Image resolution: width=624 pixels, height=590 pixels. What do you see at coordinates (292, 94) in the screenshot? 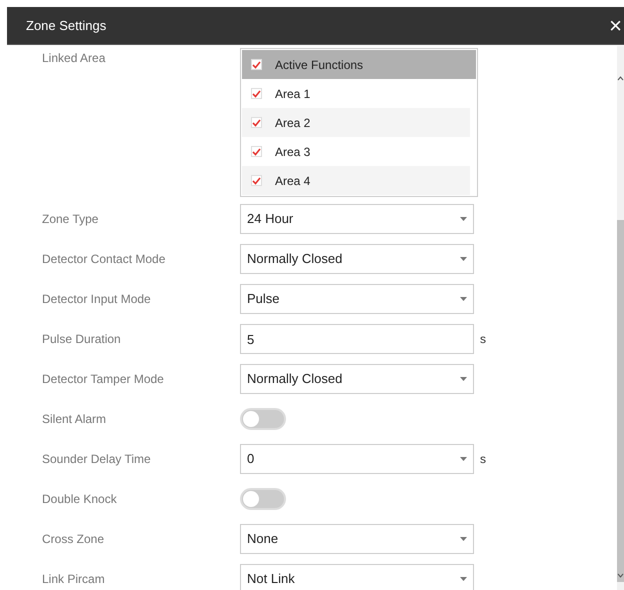
I see `item-label: Area 1` at bounding box center [292, 94].